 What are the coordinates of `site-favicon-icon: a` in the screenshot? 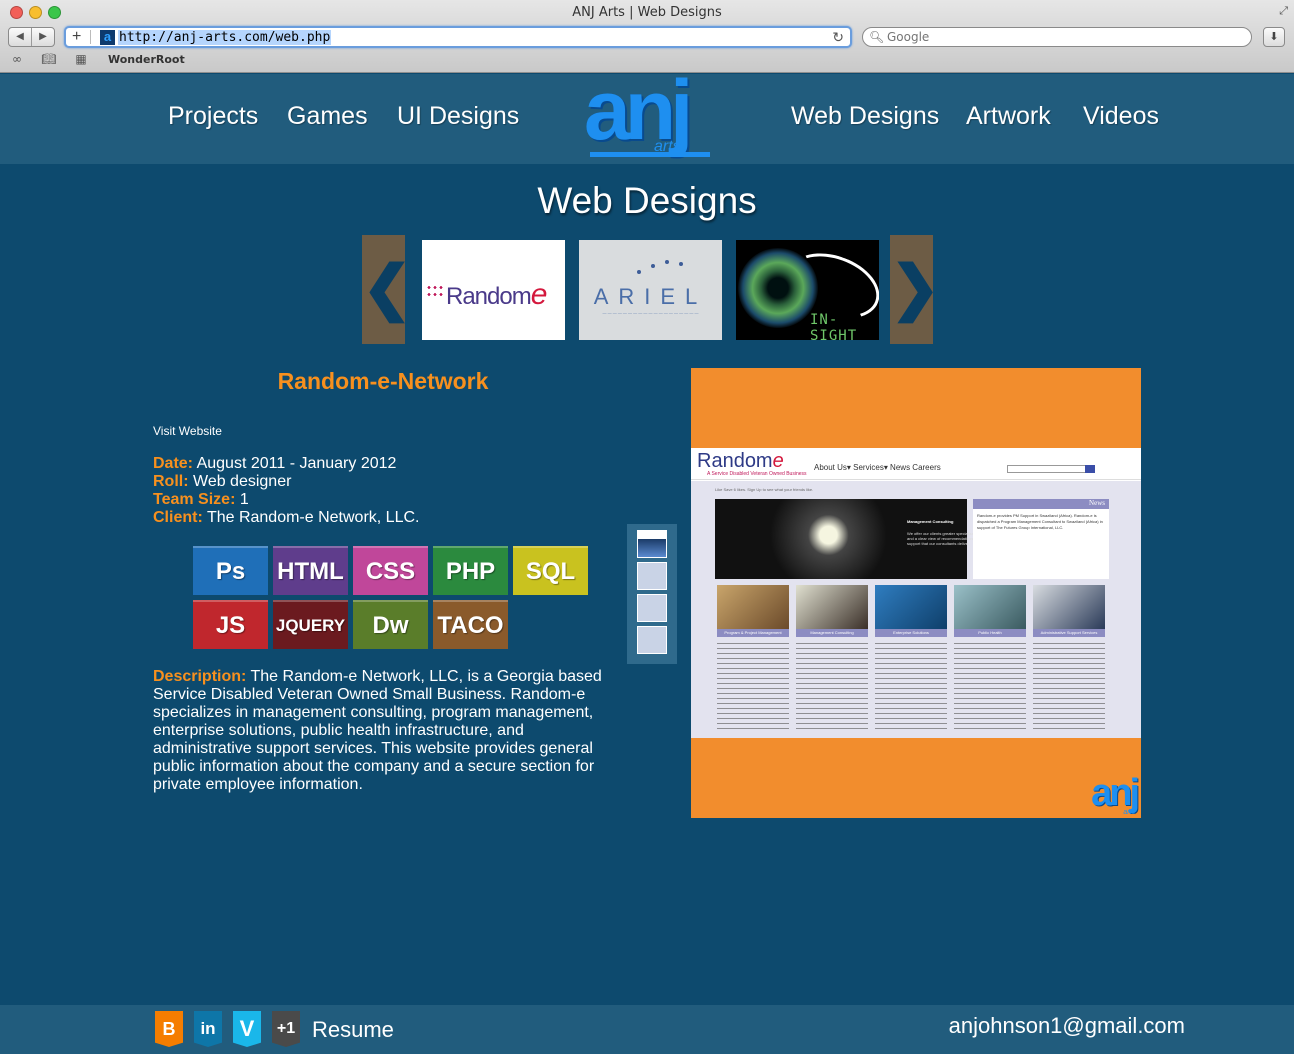 It's located at (107, 37).